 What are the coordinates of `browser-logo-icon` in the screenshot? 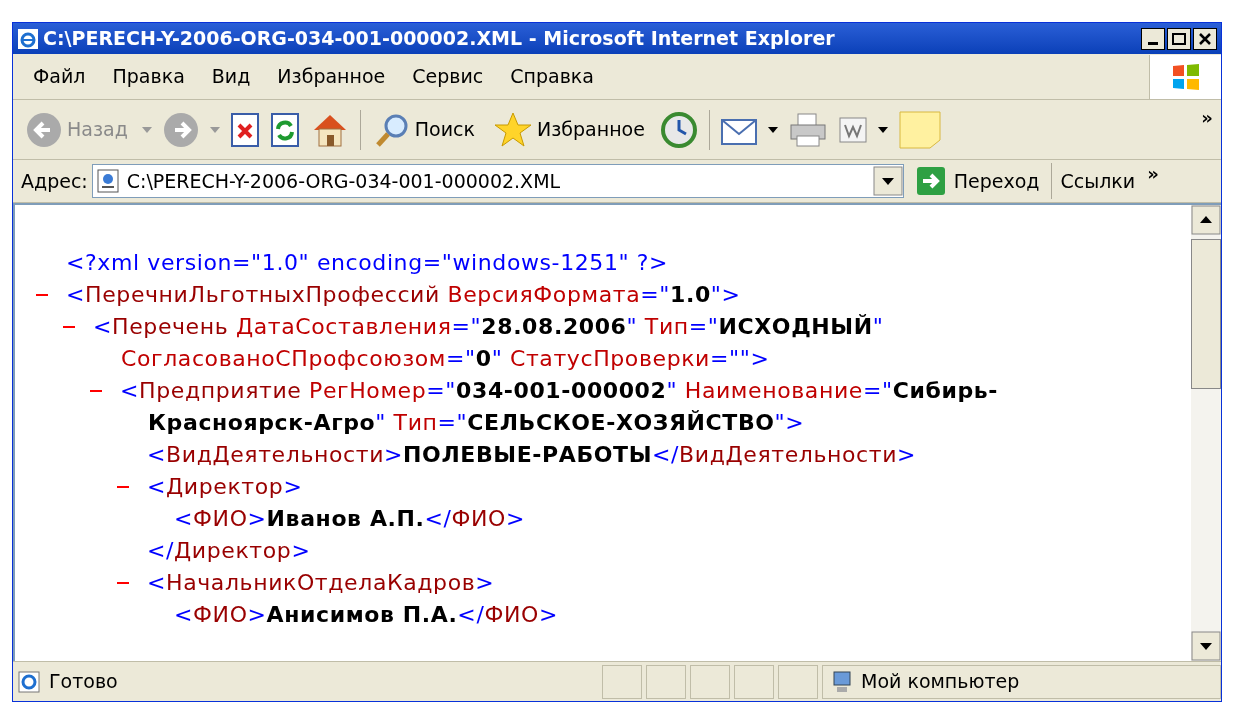 It's located at (28, 38).